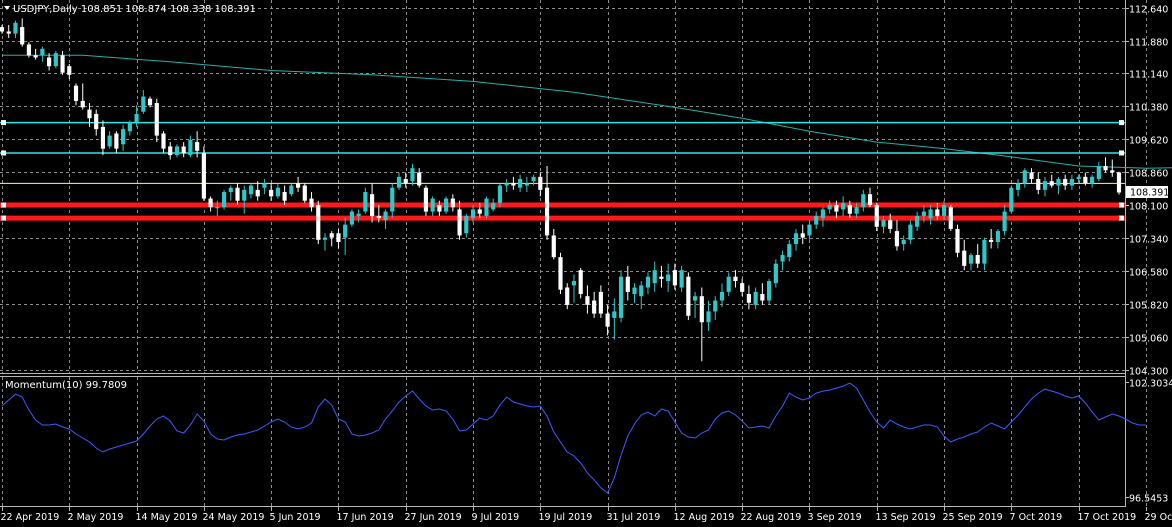  What do you see at coordinates (1148, 75) in the screenshot?
I see `price-tick-label: 111.140` at bounding box center [1148, 75].